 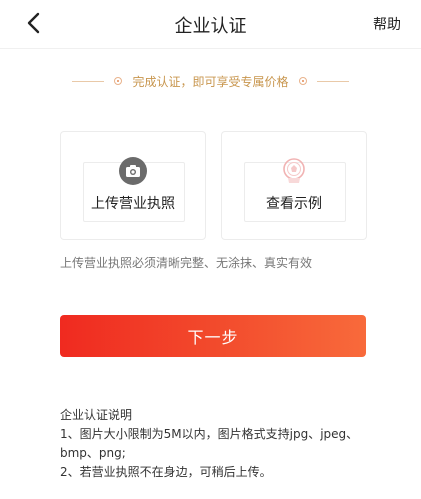 What do you see at coordinates (133, 171) in the screenshot?
I see `camera-icon` at bounding box center [133, 171].